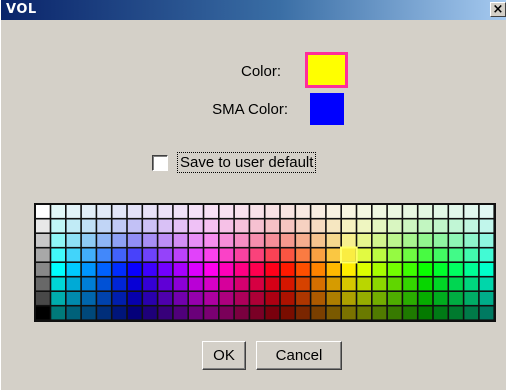 This screenshot has width=506, height=390. What do you see at coordinates (246, 162) in the screenshot?
I see `save-default-label: Save to user default` at bounding box center [246, 162].